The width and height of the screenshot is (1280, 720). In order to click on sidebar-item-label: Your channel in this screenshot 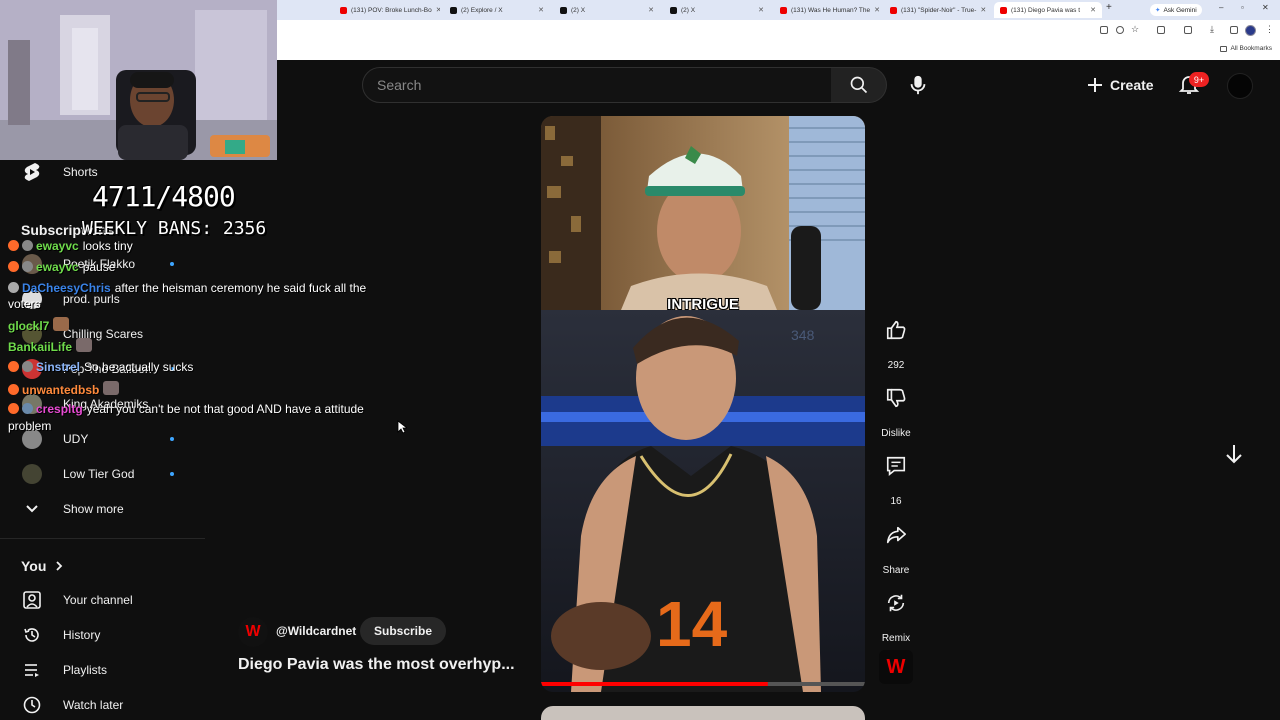, I will do `click(98, 600)`.